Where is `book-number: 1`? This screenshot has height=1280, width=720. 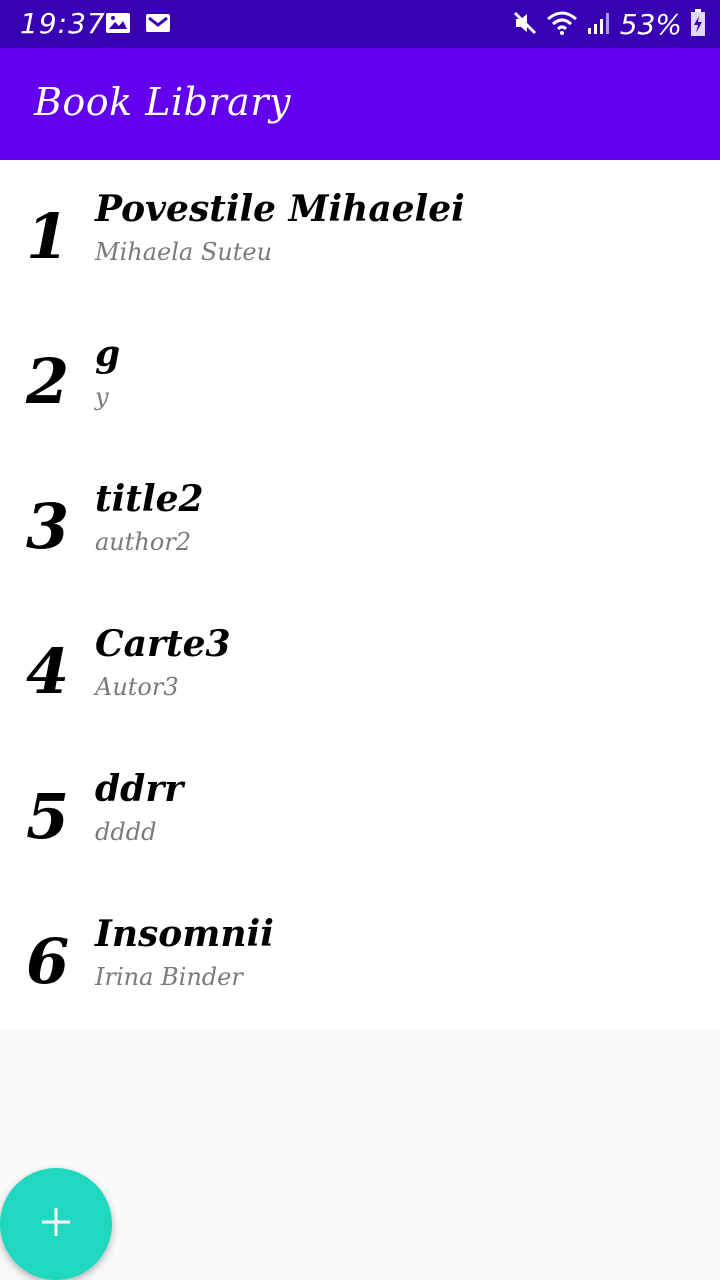
book-number: 1 is located at coordinates (48, 236).